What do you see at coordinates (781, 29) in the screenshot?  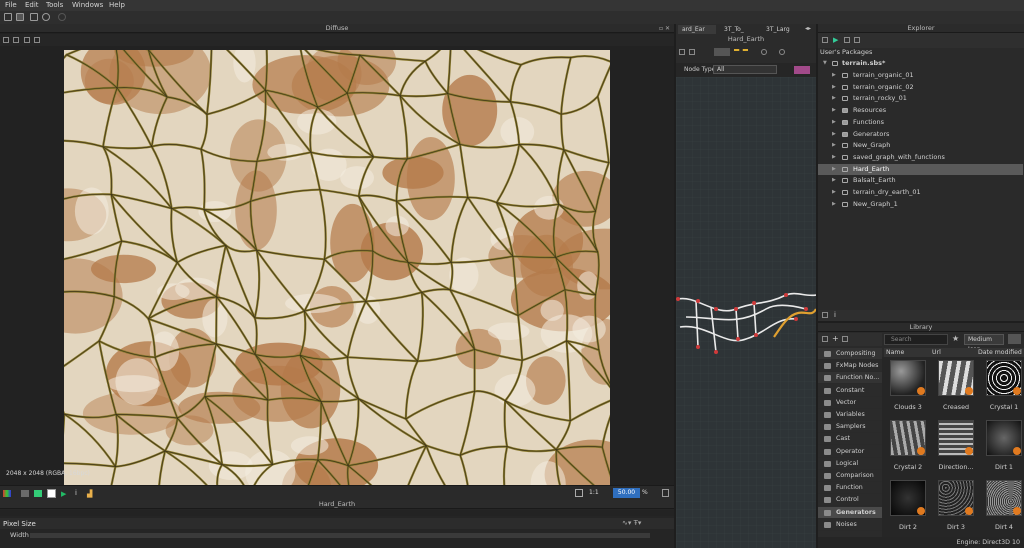 I see `tab-graph-3: 3T_Larg` at bounding box center [781, 29].